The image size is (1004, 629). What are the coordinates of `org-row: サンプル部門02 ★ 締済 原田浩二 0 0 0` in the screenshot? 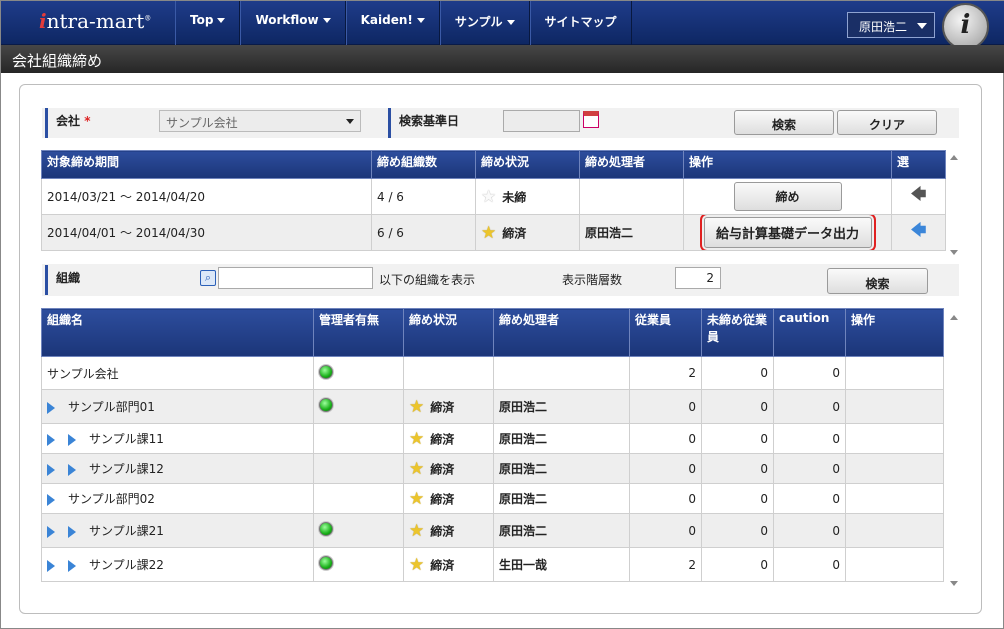 It's located at (492, 498).